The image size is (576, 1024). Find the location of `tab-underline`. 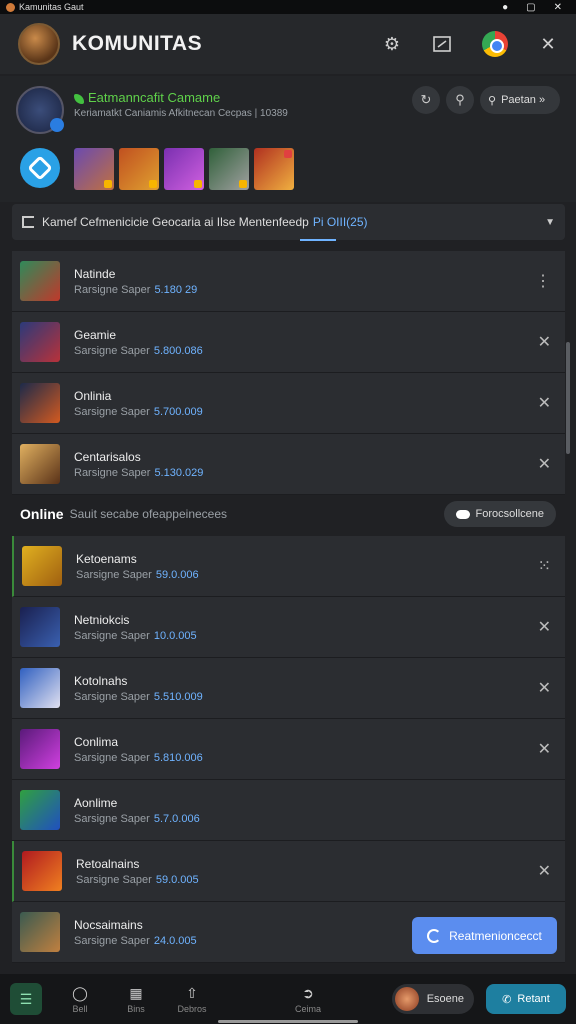

tab-underline is located at coordinates (318, 240).